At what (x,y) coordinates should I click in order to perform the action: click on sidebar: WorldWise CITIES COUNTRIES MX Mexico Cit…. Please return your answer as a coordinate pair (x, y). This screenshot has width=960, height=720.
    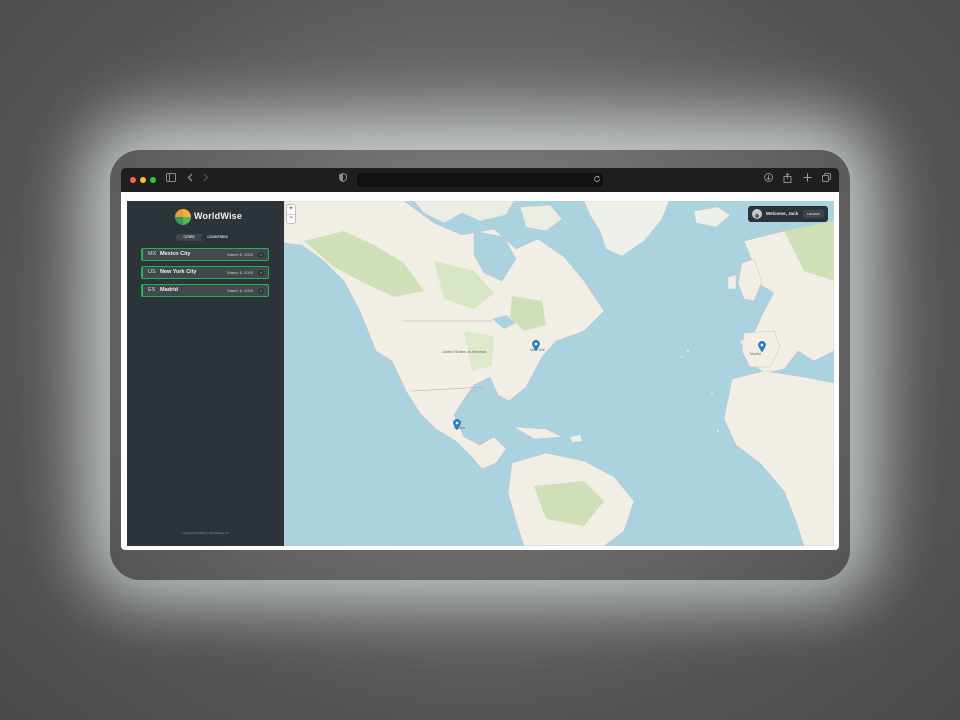
    Looking at the image, I should click on (205, 373).